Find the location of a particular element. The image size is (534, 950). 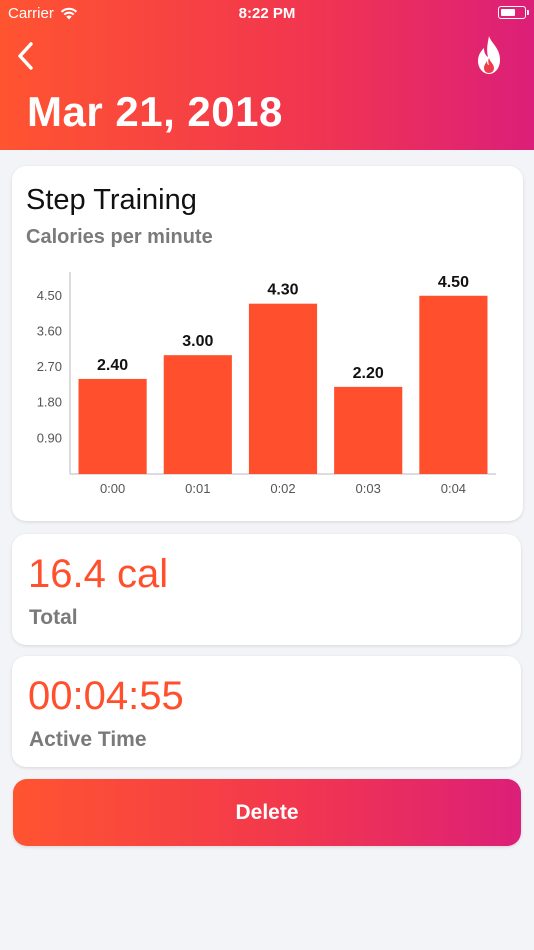

status-bar: Carrier 8:22 PM is located at coordinates (267, 14).